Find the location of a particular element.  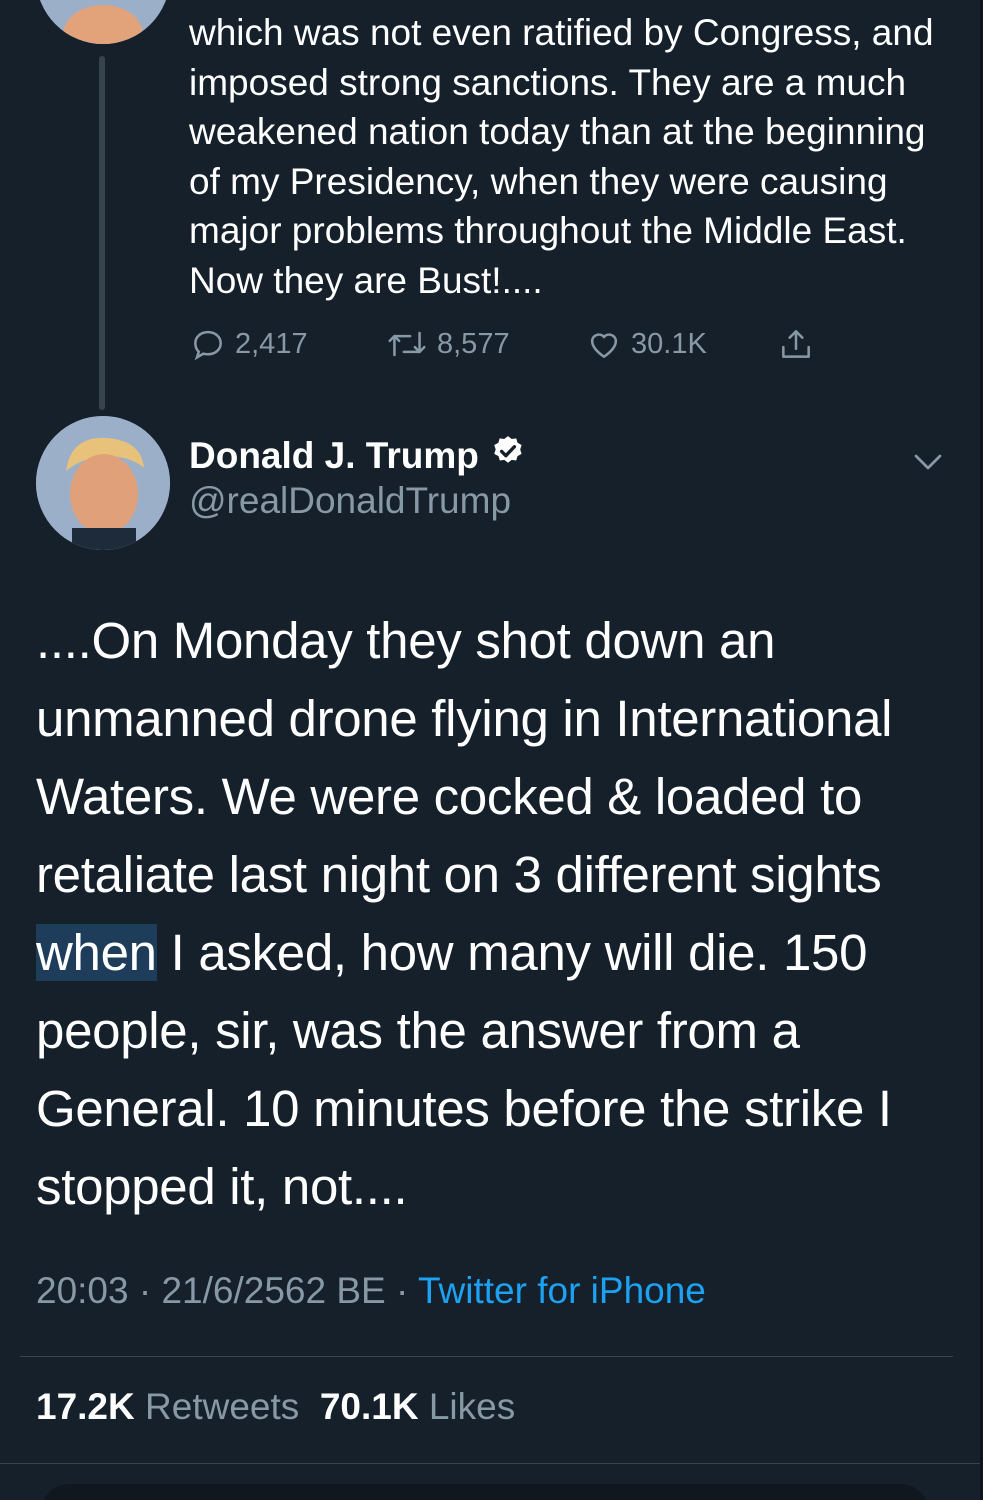

author-display-name: Donald J. Trump is located at coordinates (357, 455).